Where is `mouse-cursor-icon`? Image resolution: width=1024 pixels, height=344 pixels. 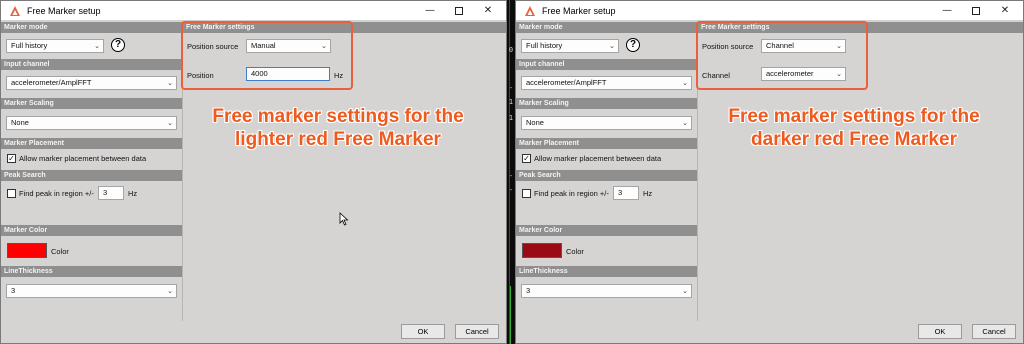
mouse-cursor-icon is located at coordinates (344, 219).